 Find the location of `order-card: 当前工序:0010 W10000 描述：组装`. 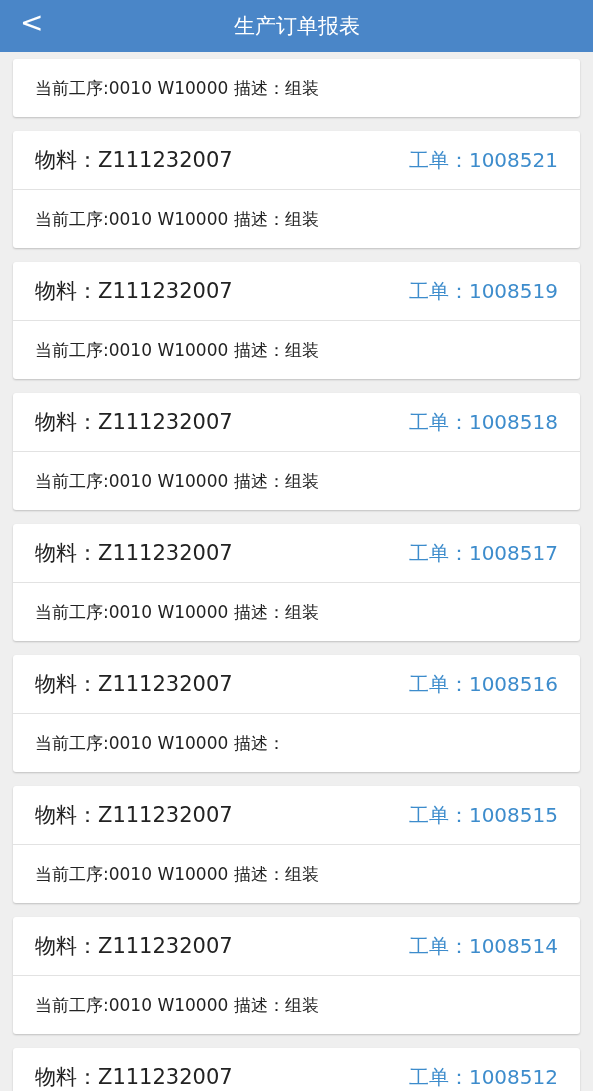

order-card: 当前工序:0010 W10000 描述：组装 is located at coordinates (296, 88).